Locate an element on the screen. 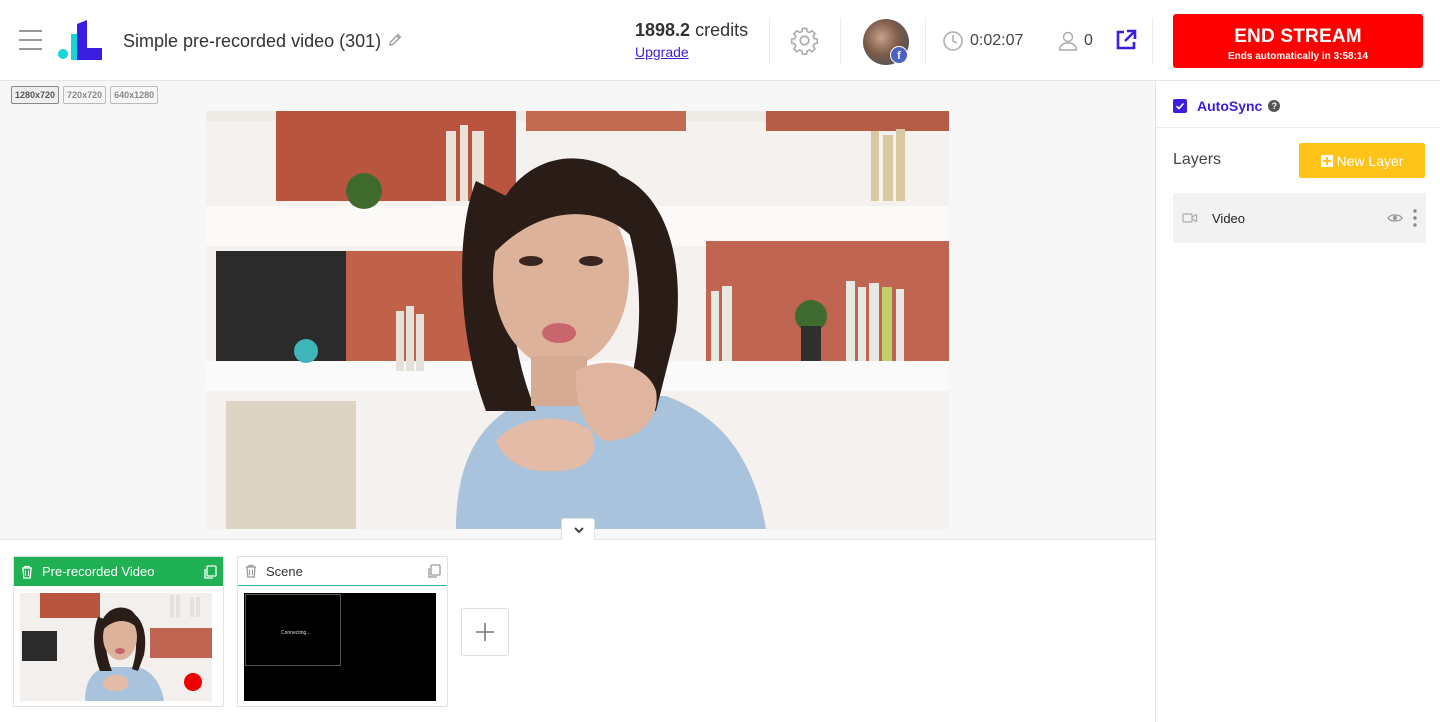 This screenshot has width=1440, height=722. end-stream-button: END STREAM Ends automatically in 3:58:14 is located at coordinates (1298, 41).